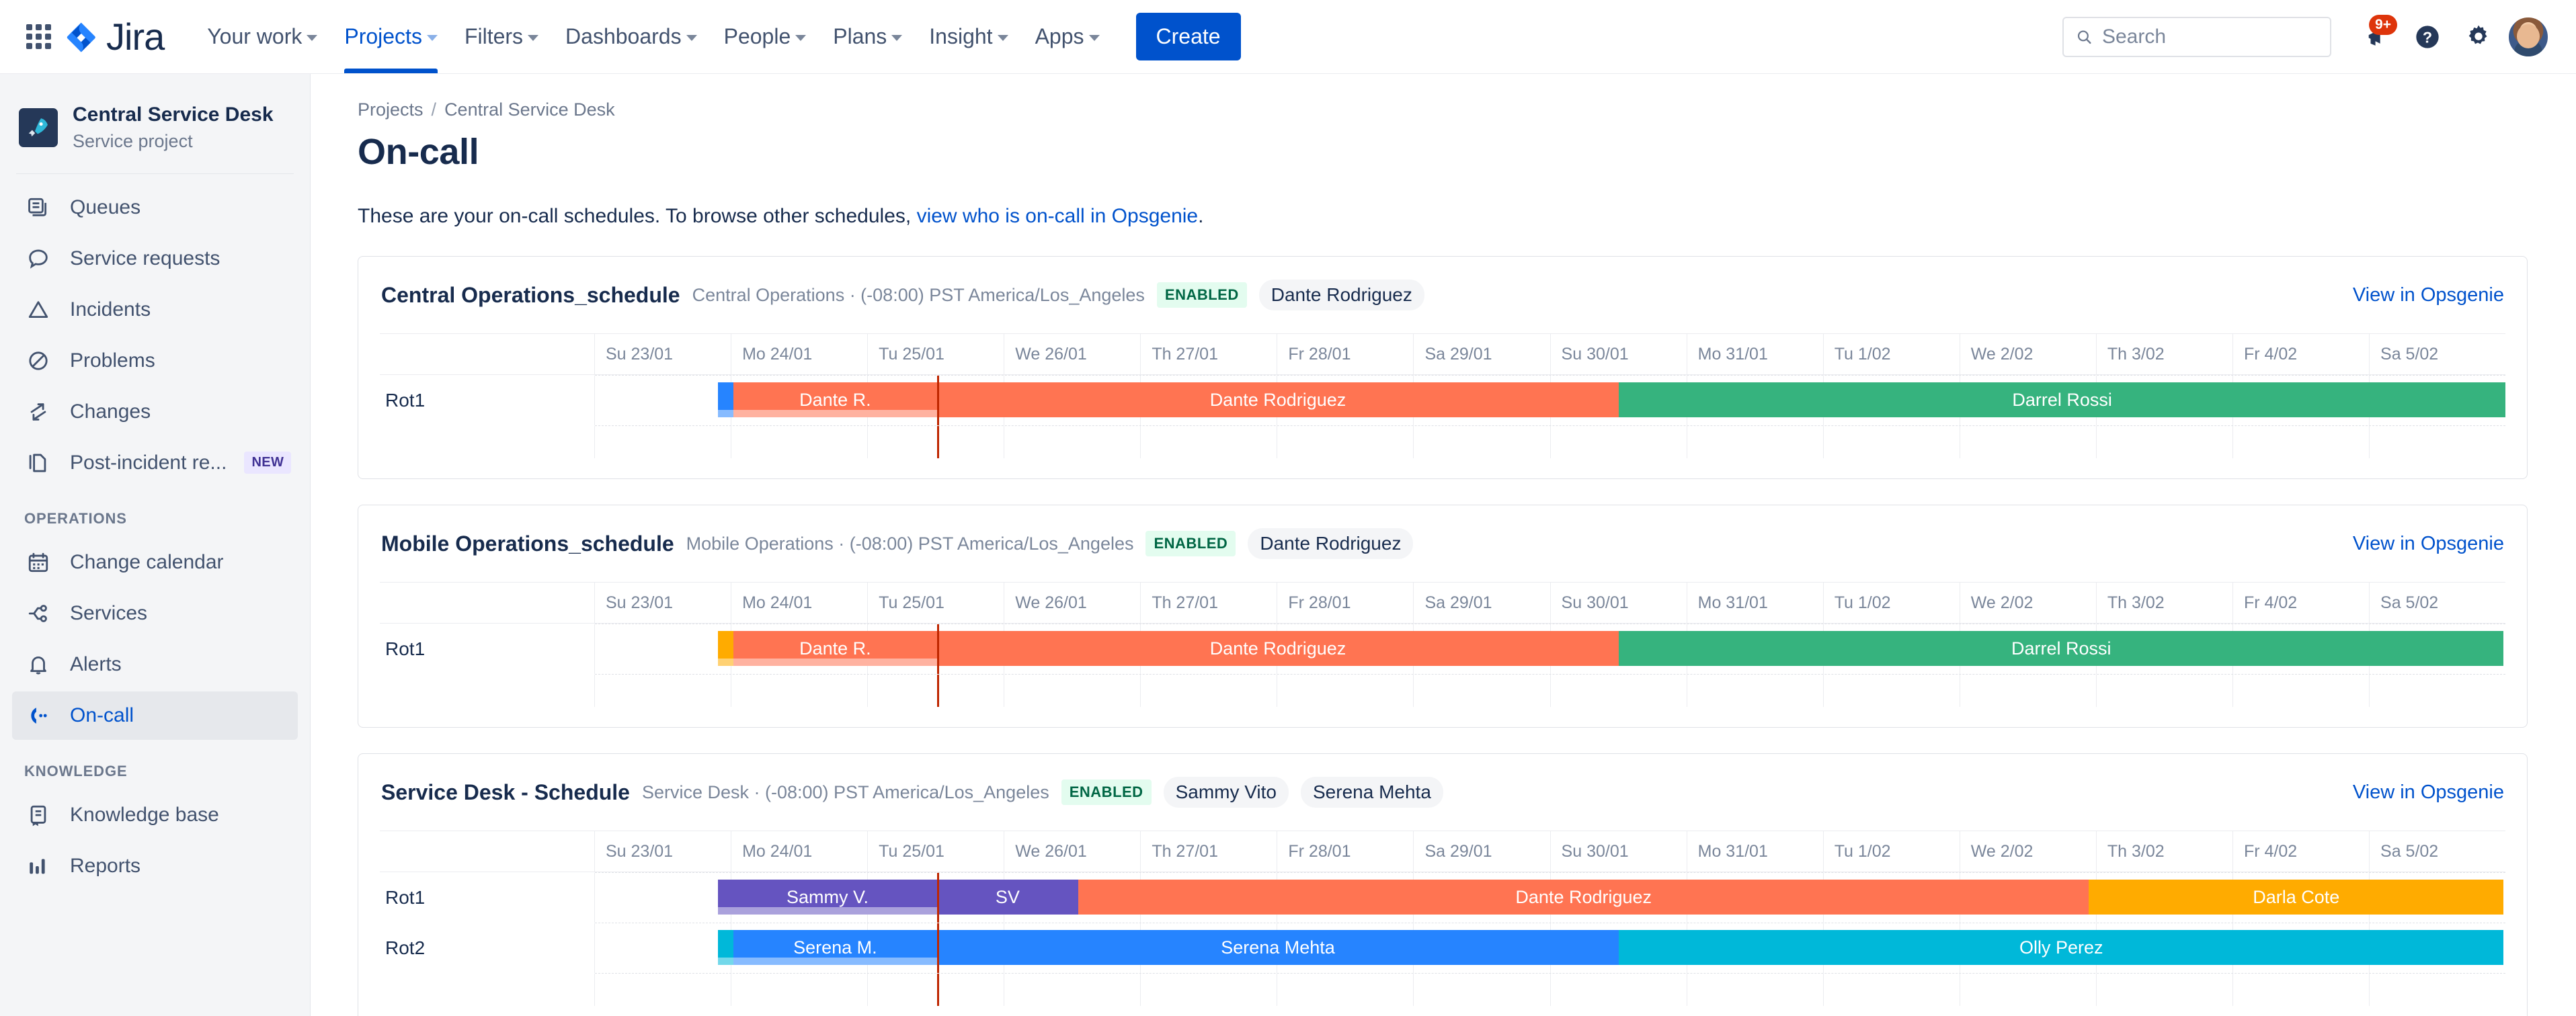  What do you see at coordinates (1482, 354) in the screenshot?
I see `timeline-day-label: Sa 29/01` at bounding box center [1482, 354].